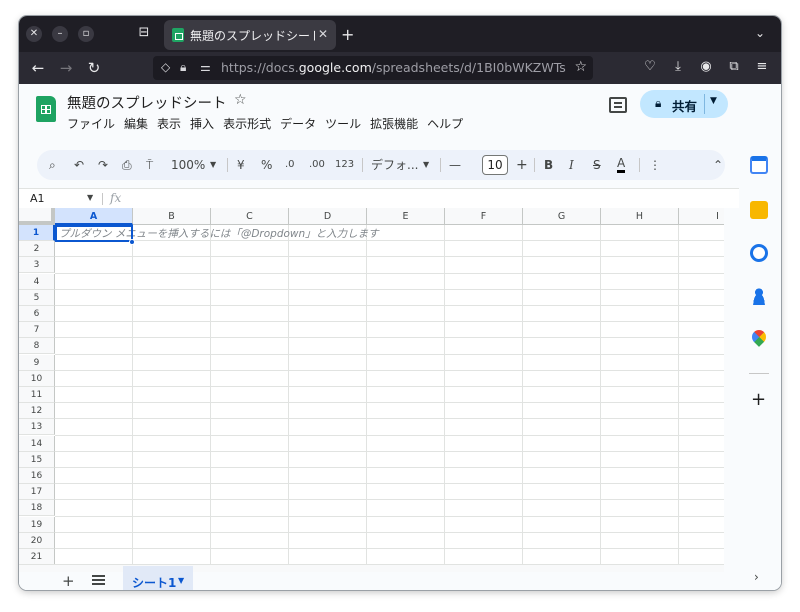 Image resolution: width=800 pixels, height=612 pixels. What do you see at coordinates (701, 216) in the screenshot?
I see `column-header-i: I` at bounding box center [701, 216].